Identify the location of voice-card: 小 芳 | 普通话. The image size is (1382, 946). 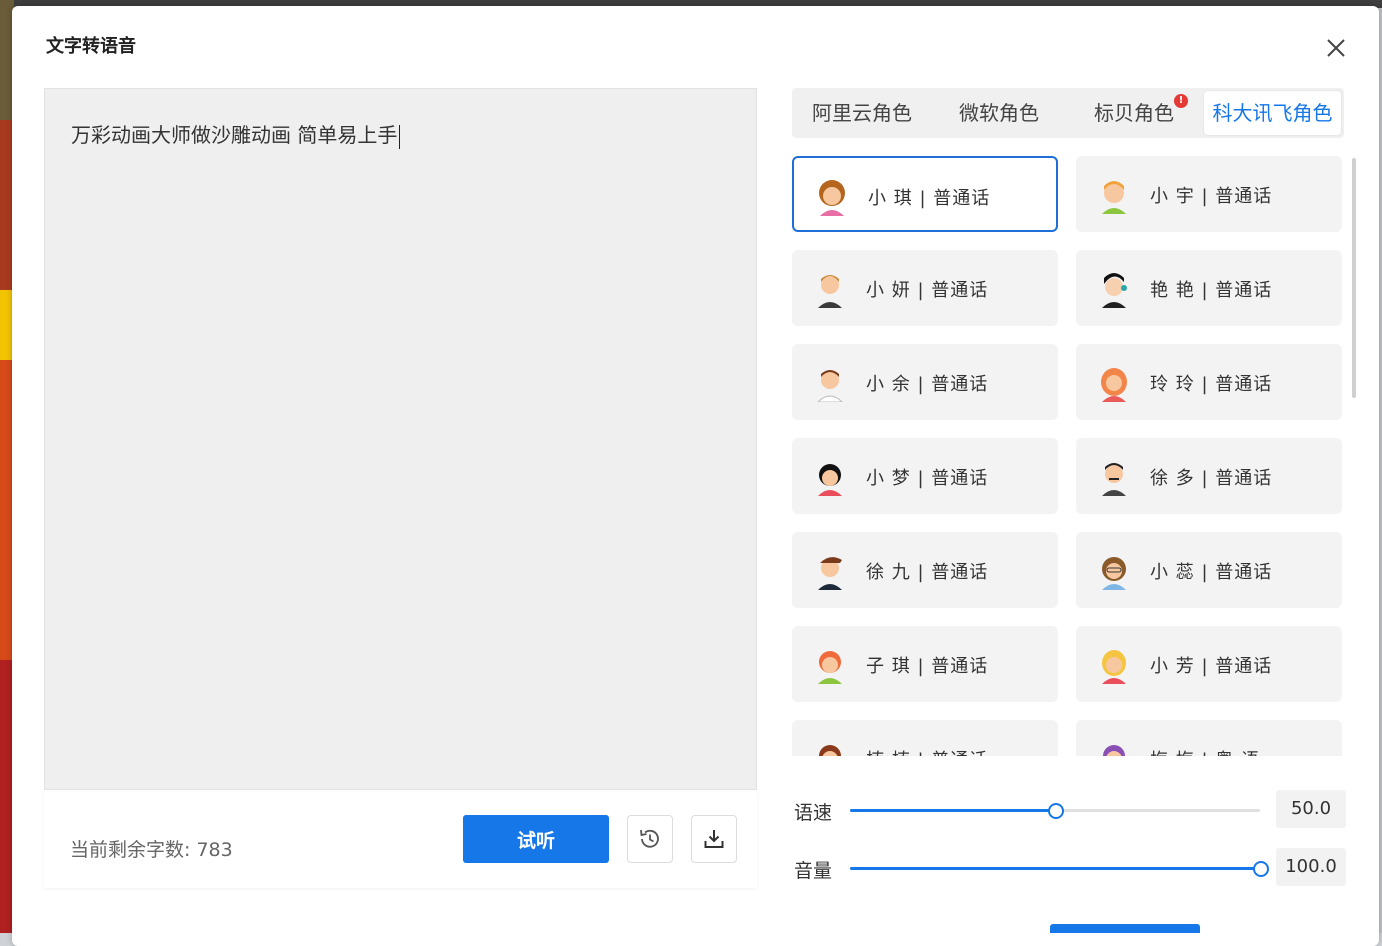
(1209, 664).